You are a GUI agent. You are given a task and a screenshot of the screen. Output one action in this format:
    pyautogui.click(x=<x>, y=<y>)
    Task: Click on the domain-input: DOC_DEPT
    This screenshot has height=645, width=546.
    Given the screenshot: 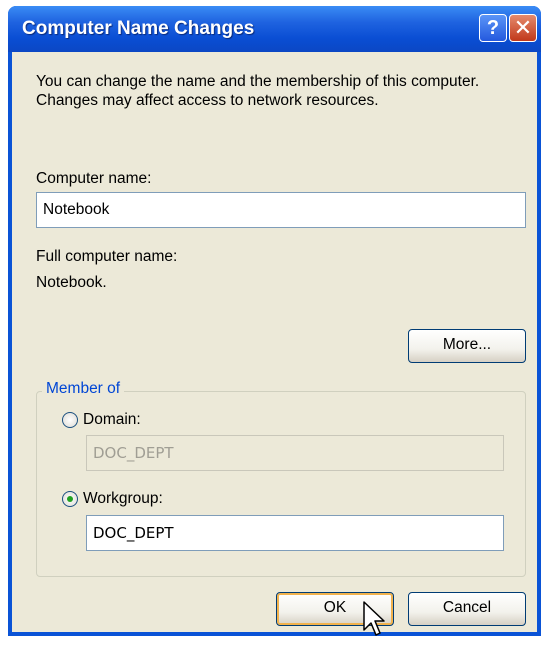 What is the action you would take?
    pyautogui.click(x=295, y=453)
    